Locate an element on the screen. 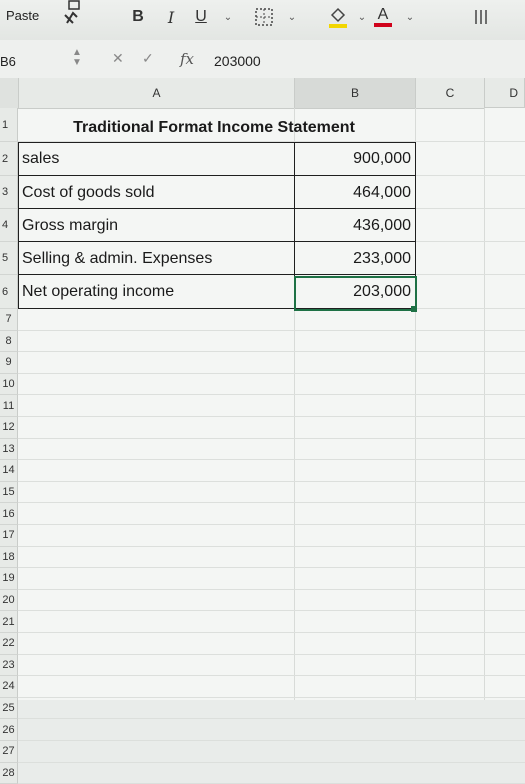 The width and height of the screenshot is (525, 784). row-header-5: 5 is located at coordinates (9, 258).